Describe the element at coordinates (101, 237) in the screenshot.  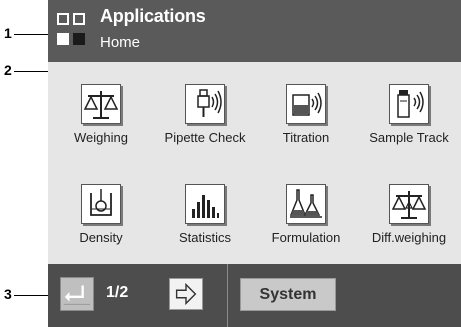
I see `app-label: Density` at that location.